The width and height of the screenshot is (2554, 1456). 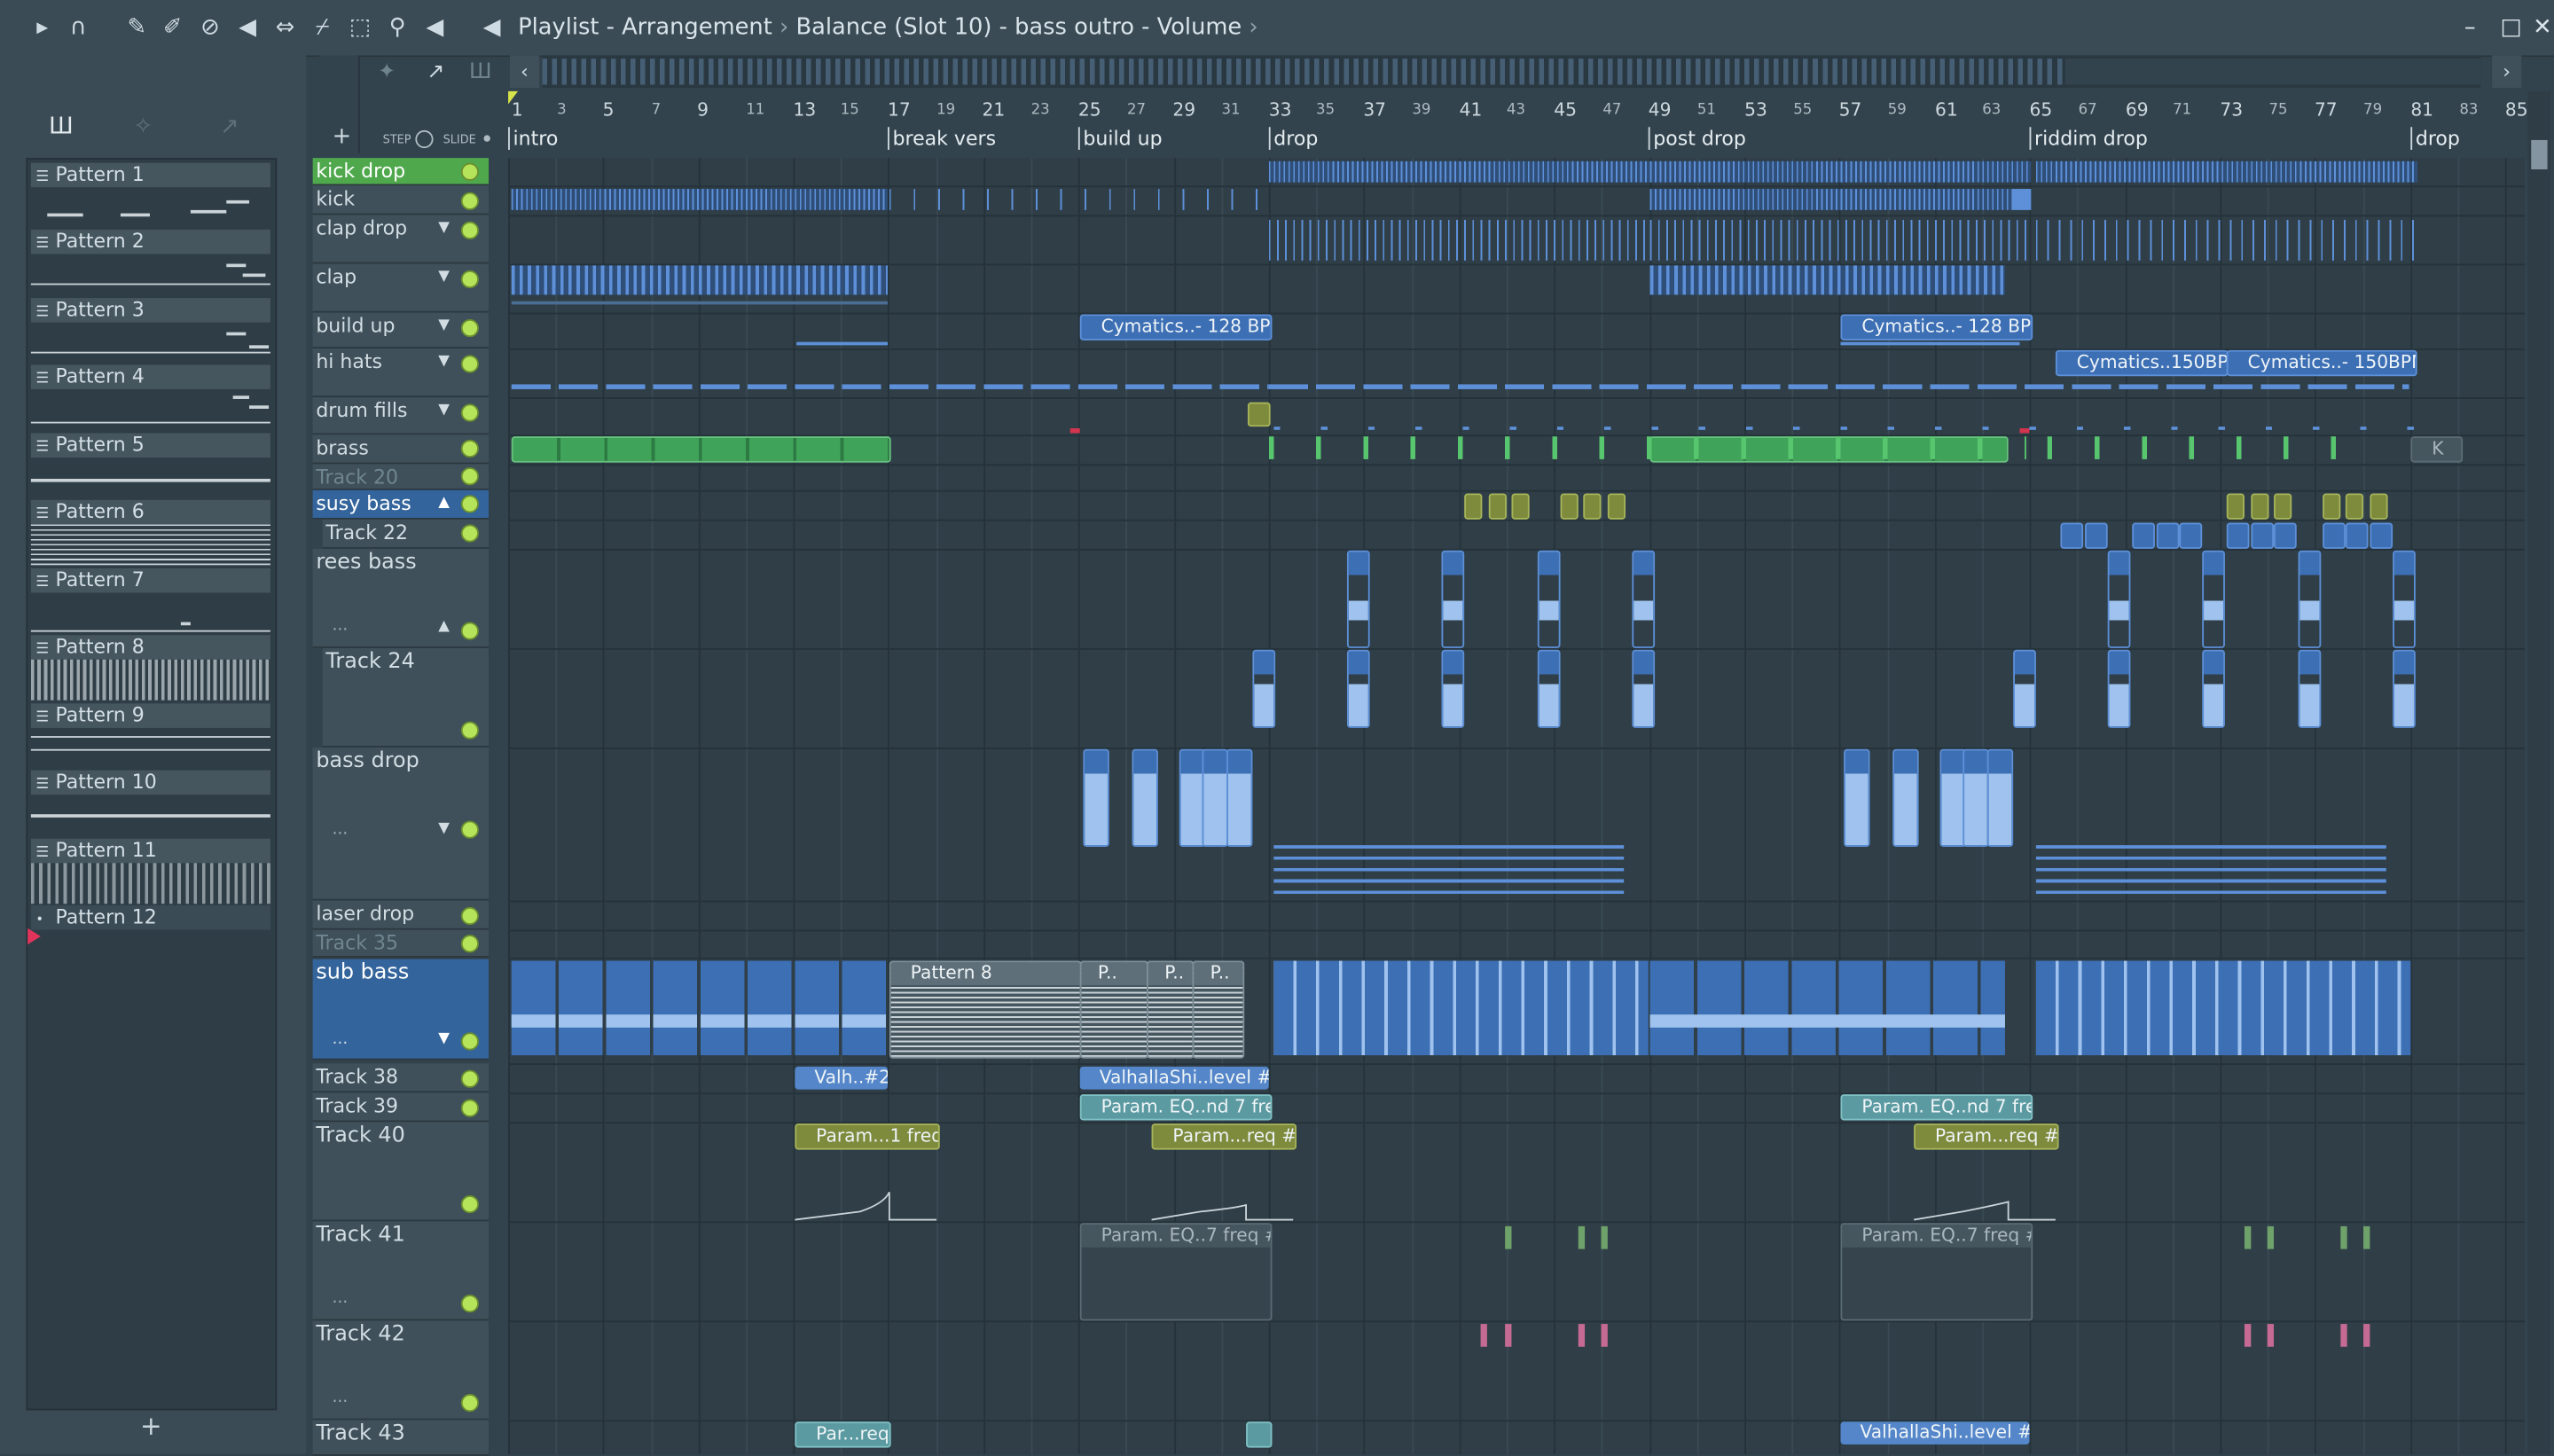 What do you see at coordinates (942, 138) in the screenshot?
I see `marker-break: break vers` at bounding box center [942, 138].